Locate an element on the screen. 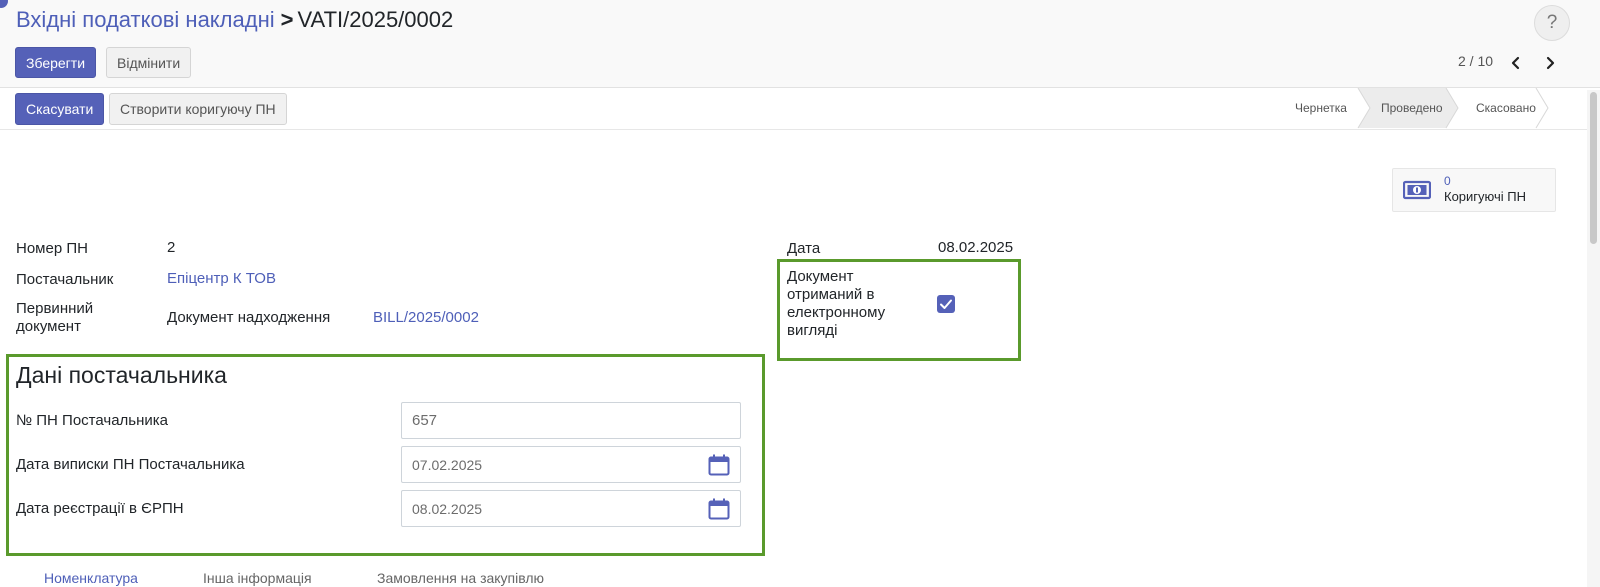 The image size is (1600, 587). breadcrumb-parent-link: Вхідні податкові накладні is located at coordinates (145, 19).